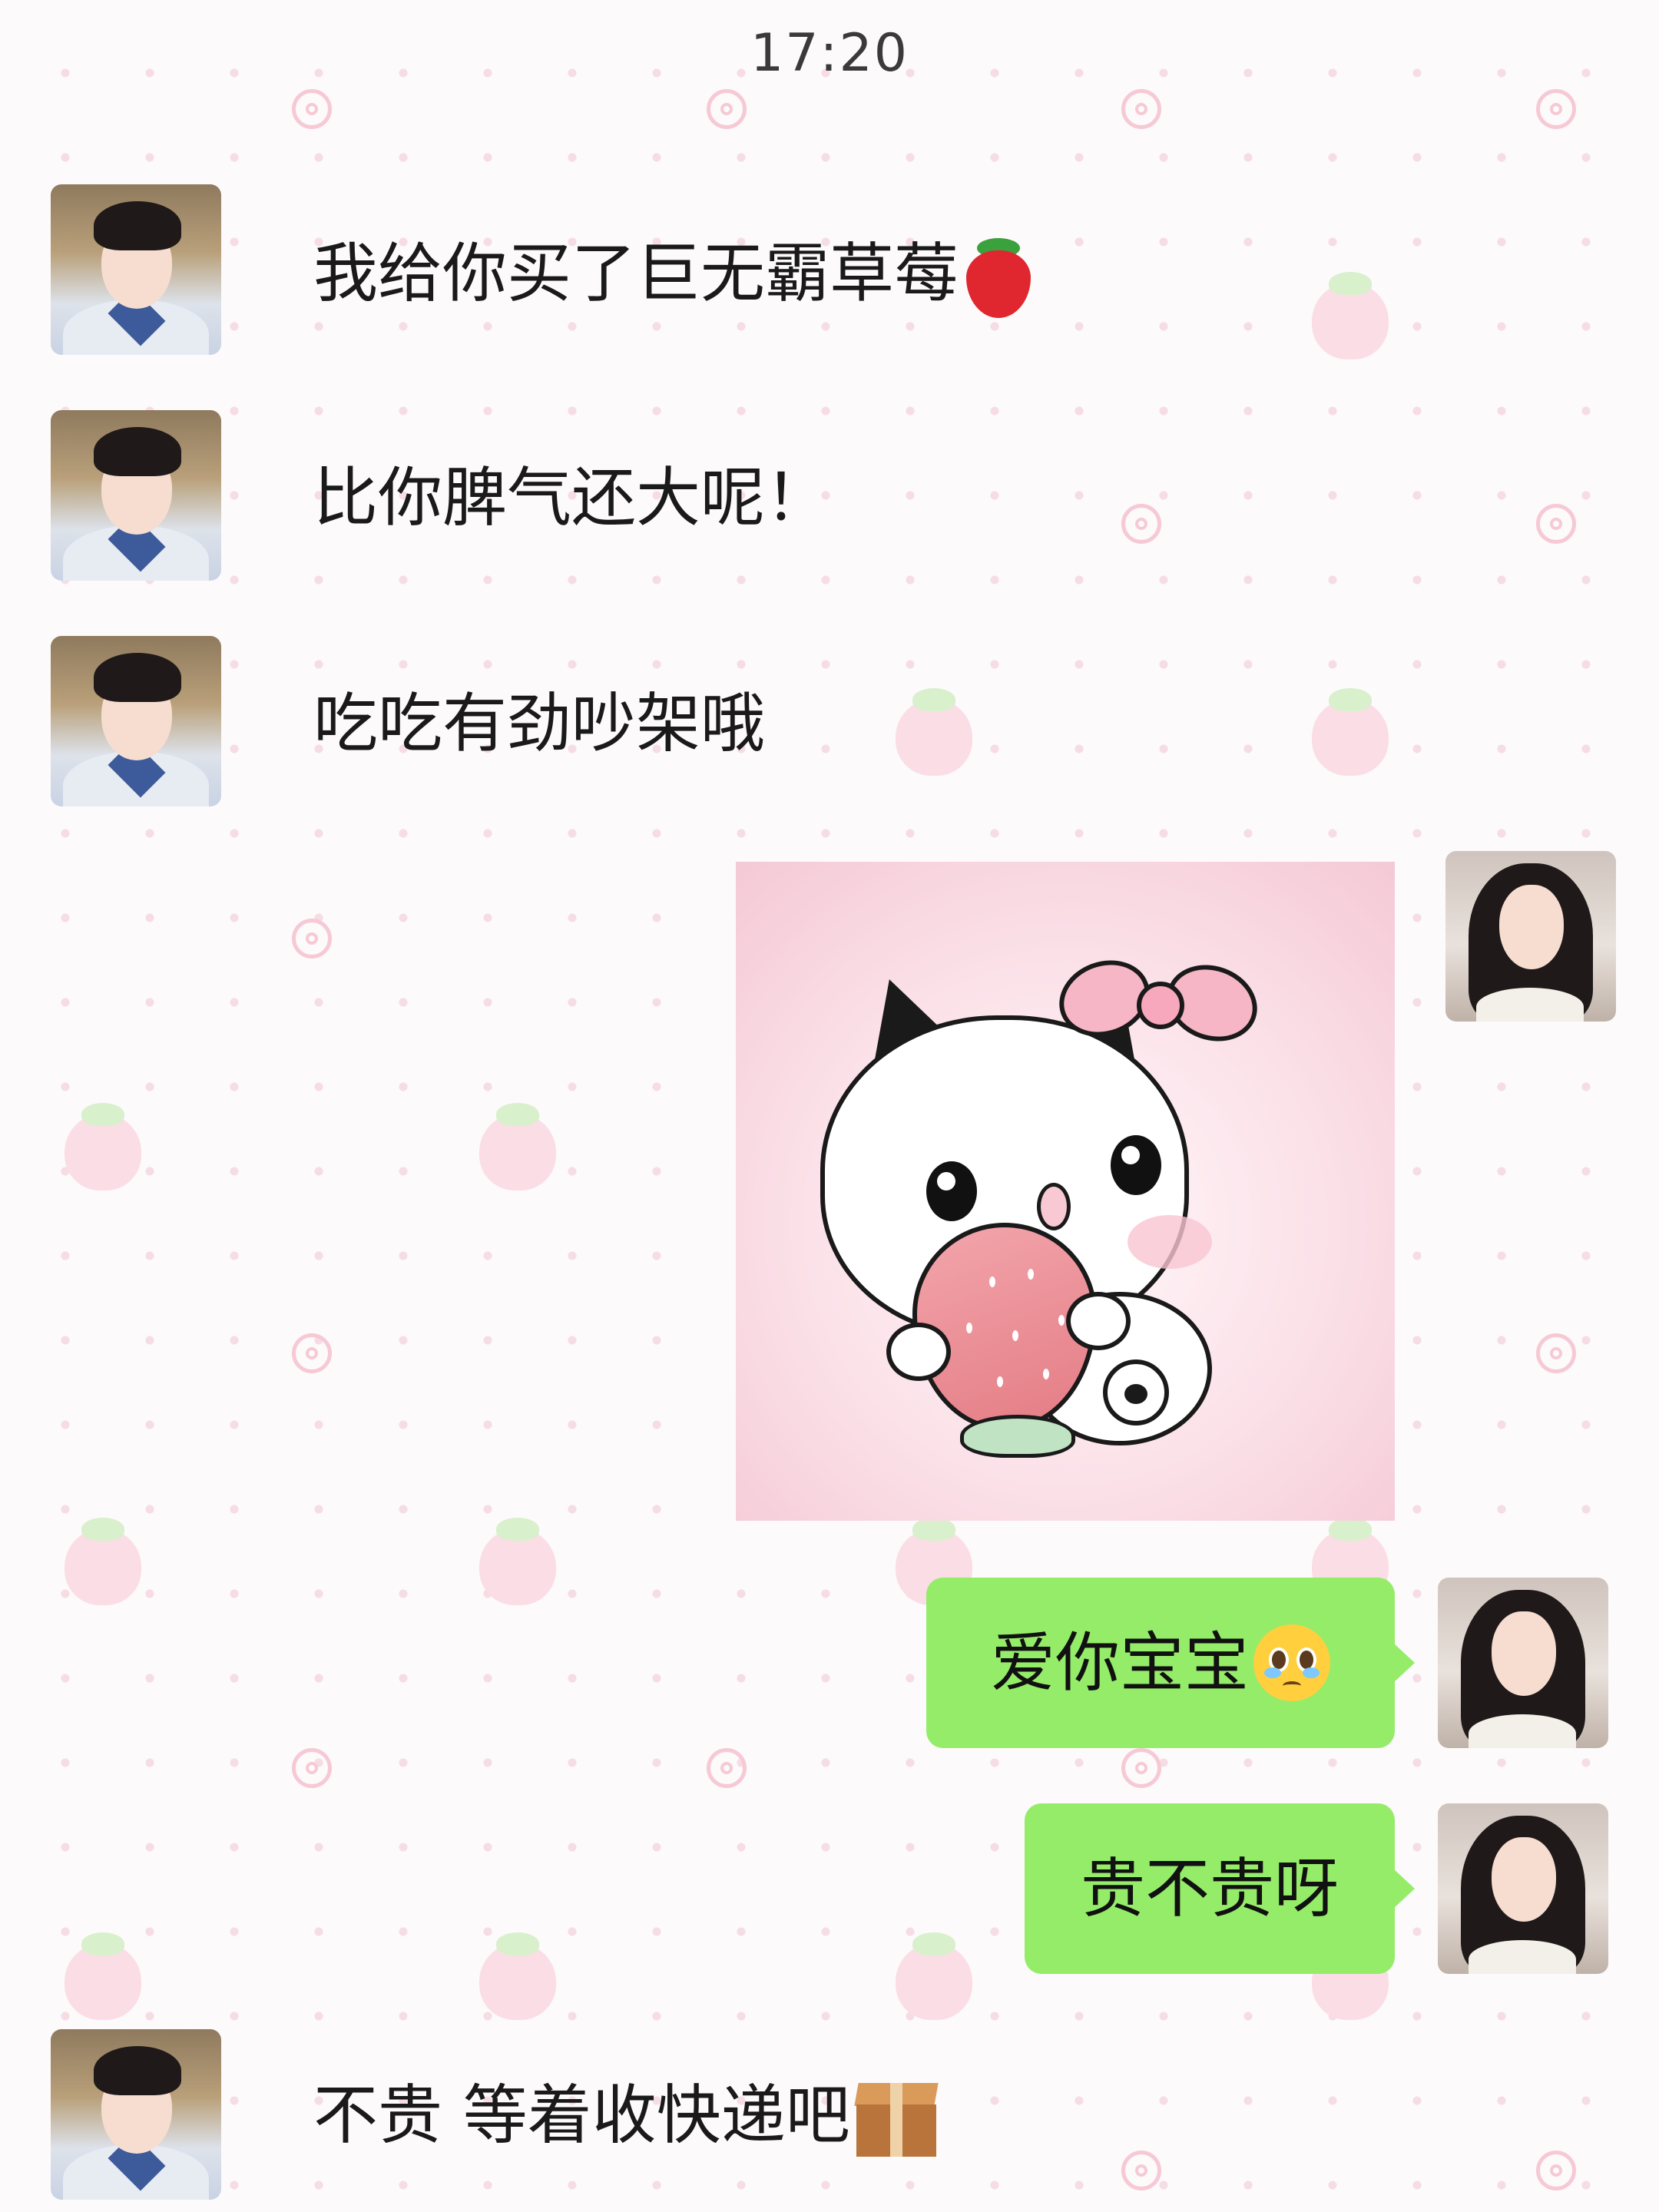  What do you see at coordinates (673, 278) in the screenshot?
I see `message-text: 我给你买了巨无霸草莓` at bounding box center [673, 278].